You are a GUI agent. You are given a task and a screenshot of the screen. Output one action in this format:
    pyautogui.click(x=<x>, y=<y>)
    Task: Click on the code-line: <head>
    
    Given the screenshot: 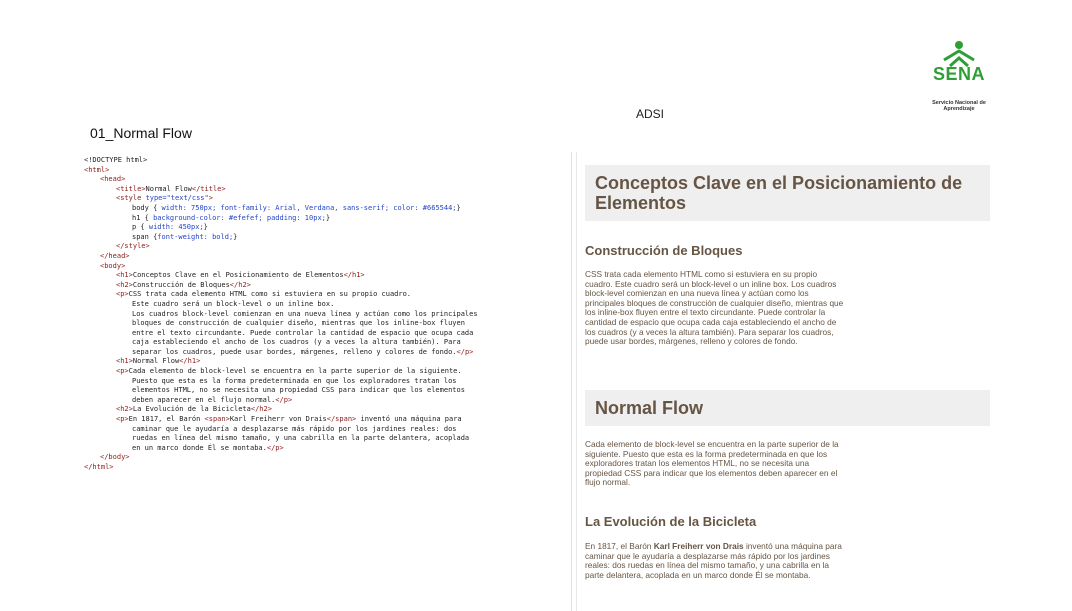 What is the action you would take?
    pyautogui.click(x=281, y=180)
    